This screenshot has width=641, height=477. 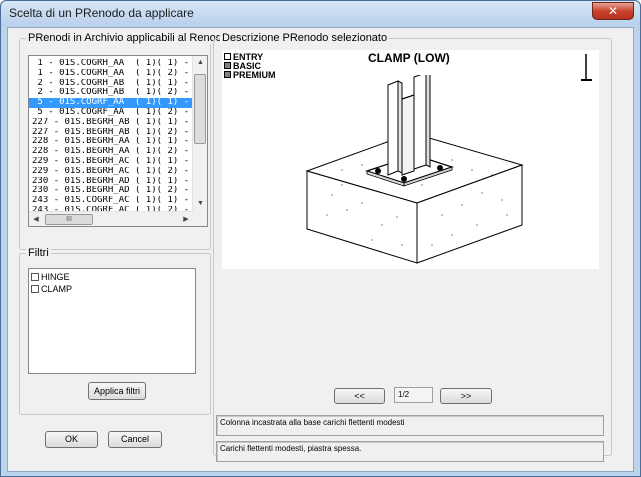 I want to click on scroll-down-arrow-icon: ▼, so click(x=200, y=204).